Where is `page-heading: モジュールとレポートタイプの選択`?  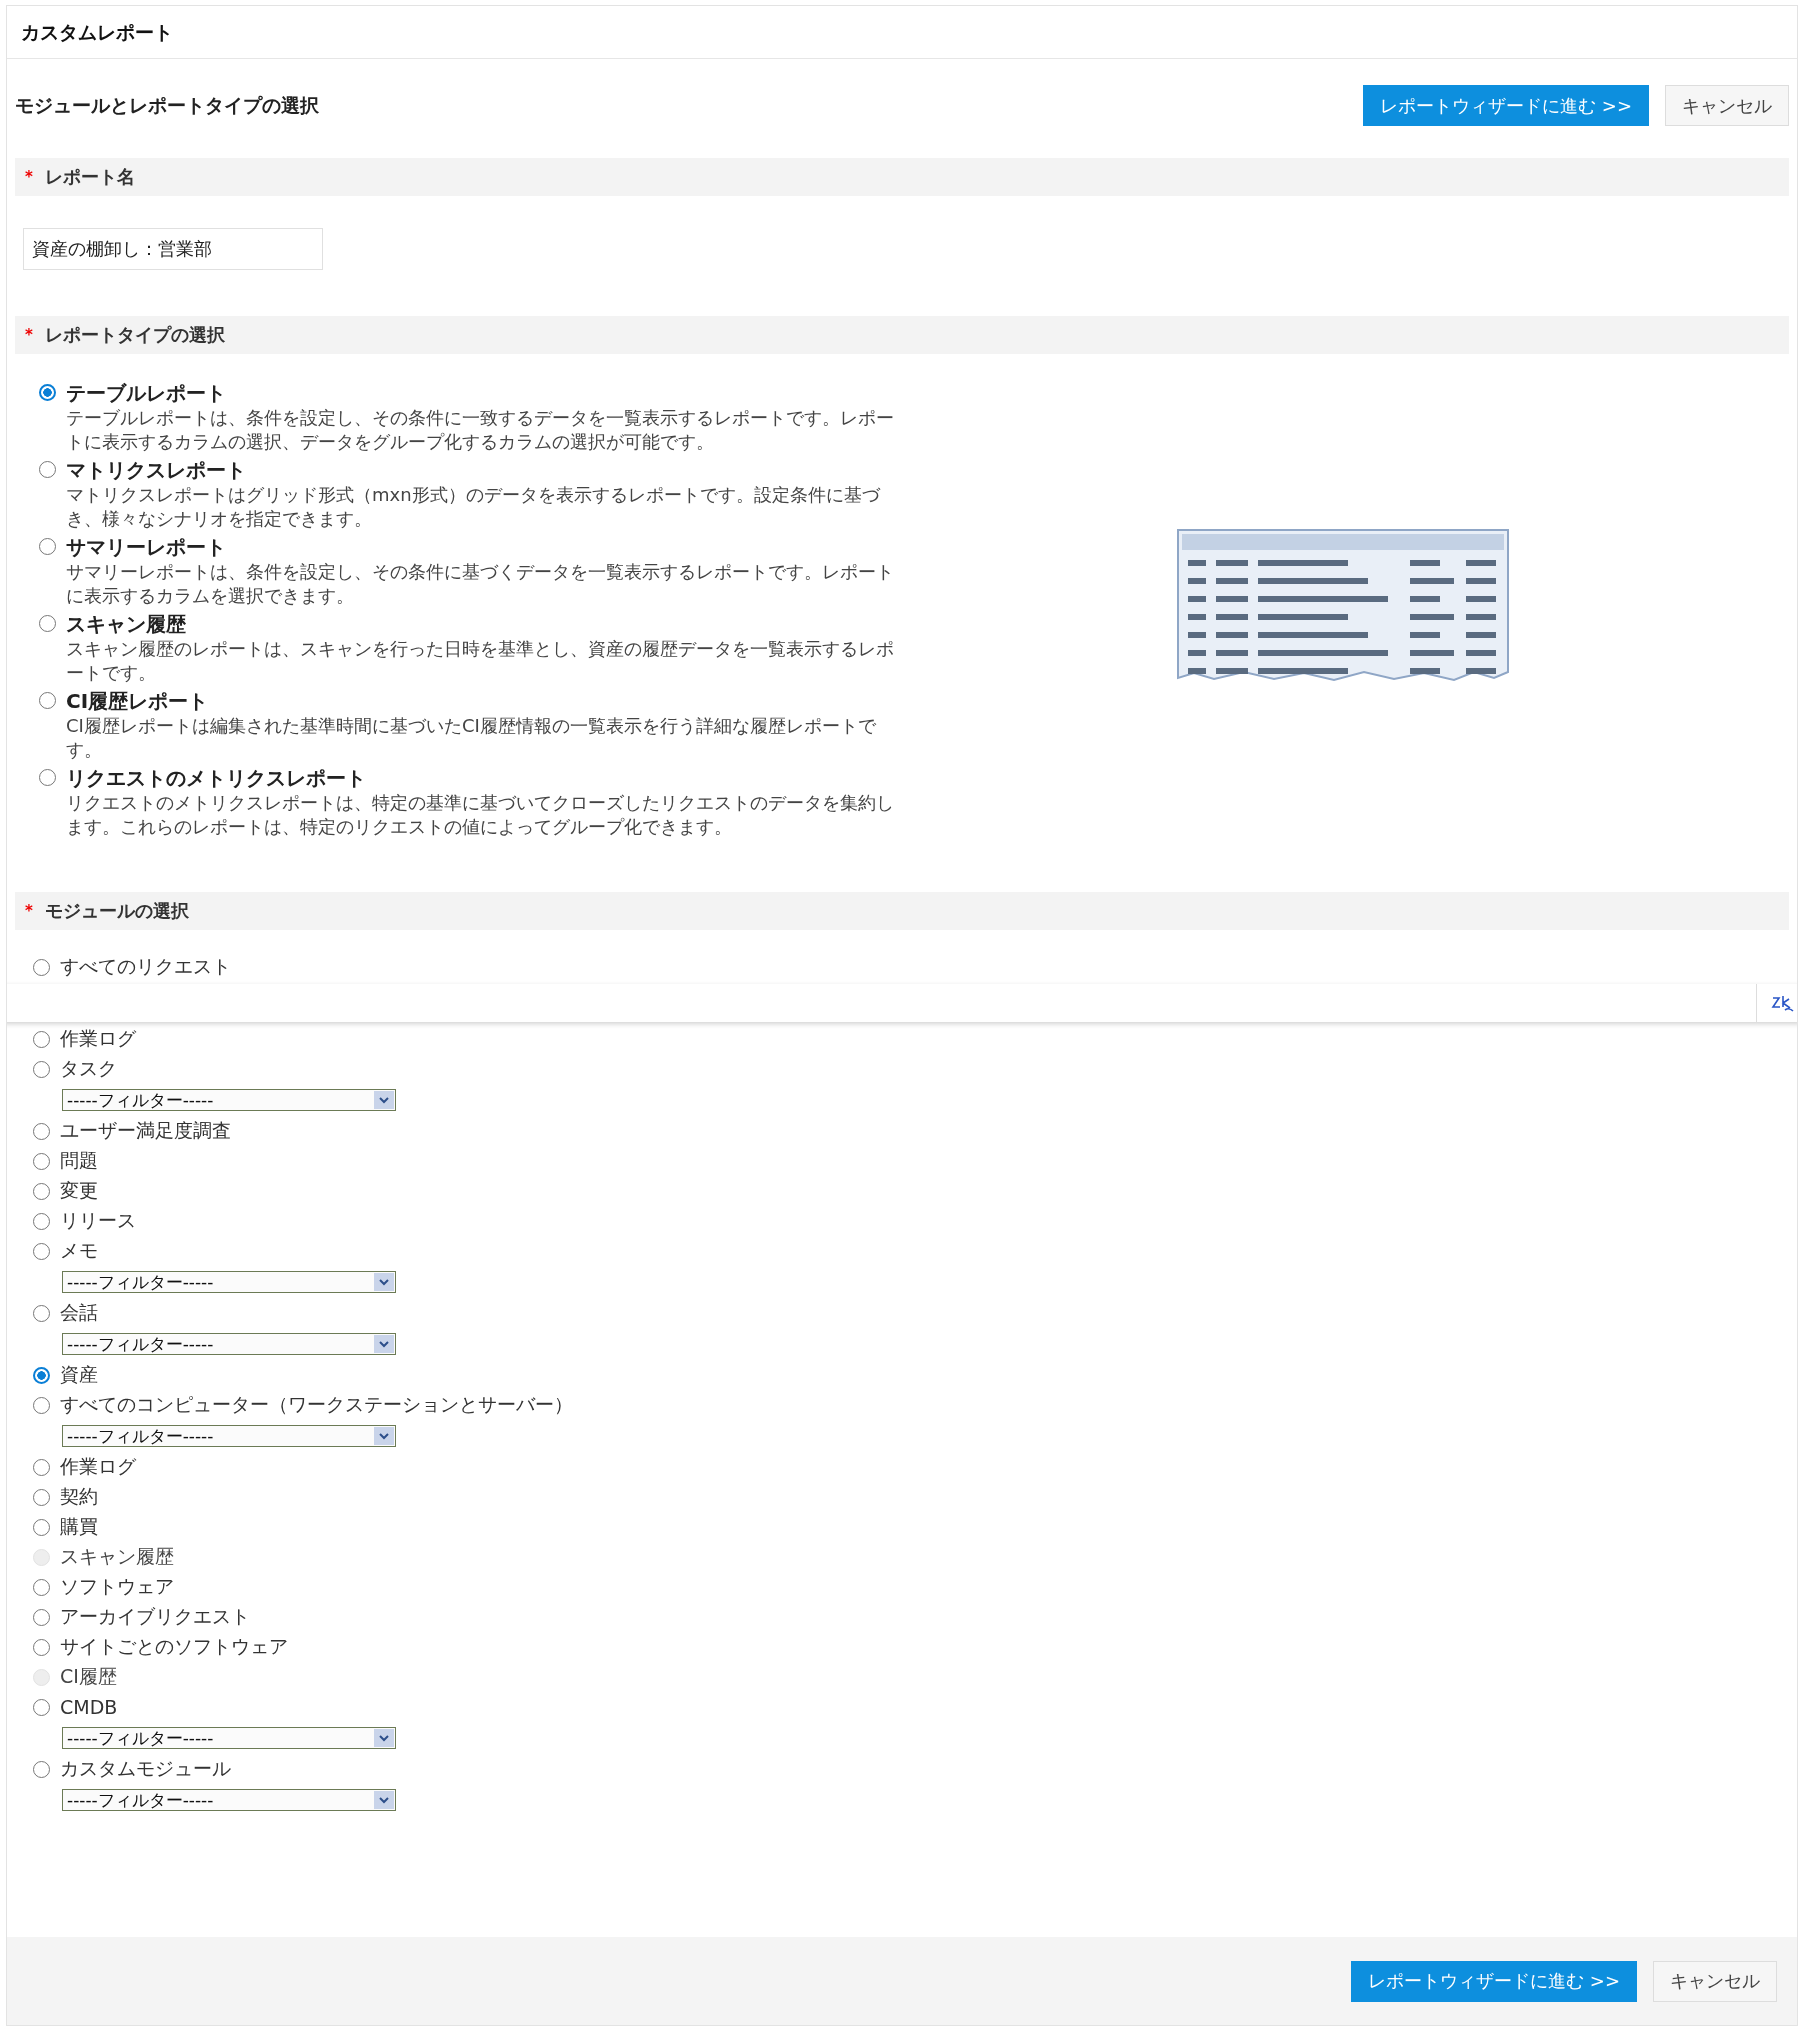 page-heading: モジュールとレポートタイプの選択 is located at coordinates (167, 105).